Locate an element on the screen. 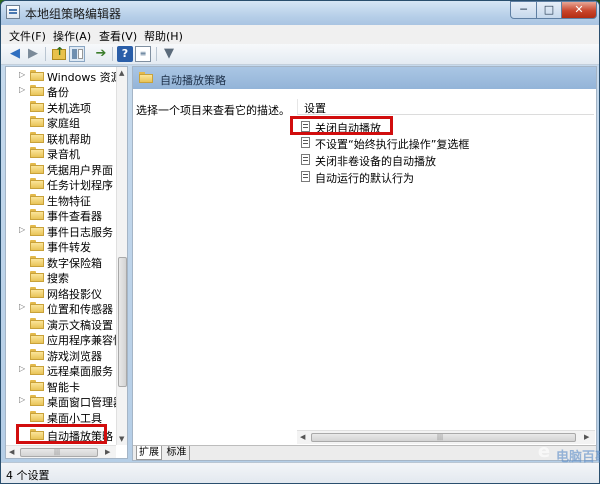  show-hide-console-tree-icon is located at coordinates (77, 54).